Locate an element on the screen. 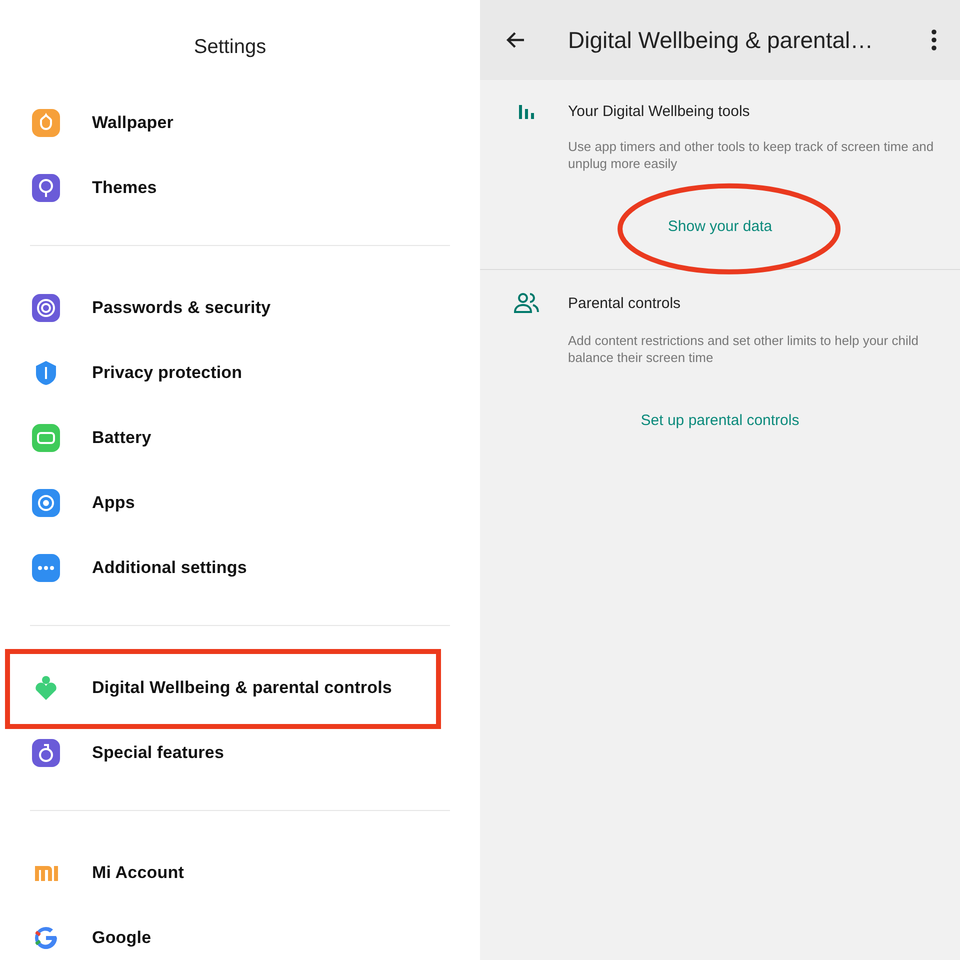  settings-item: Wallpaper is located at coordinates (230, 122).